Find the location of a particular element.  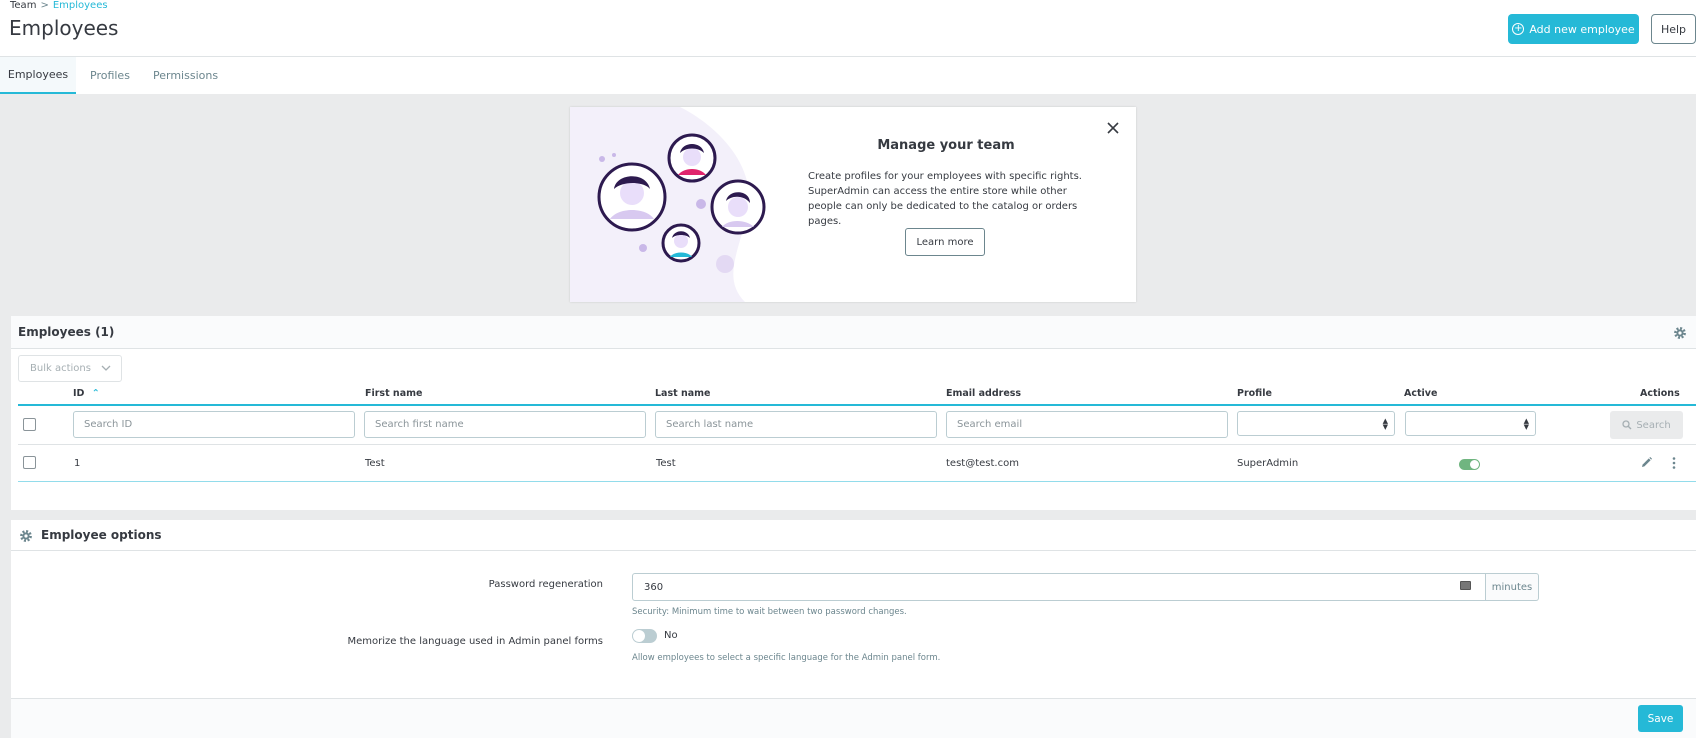

cell-email: test@test.com is located at coordinates (982, 463).